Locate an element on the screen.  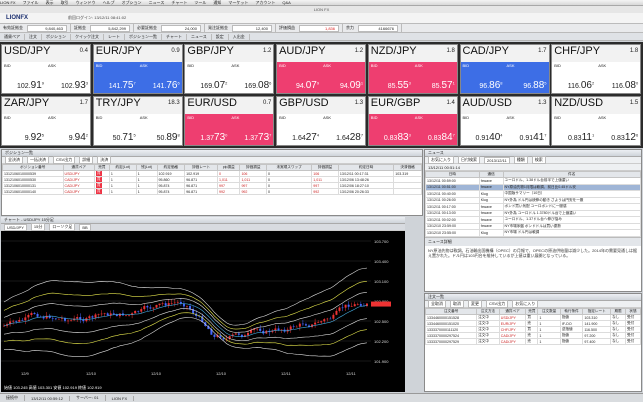
toolbar-button: 注文 is located at coordinates (33, 36).